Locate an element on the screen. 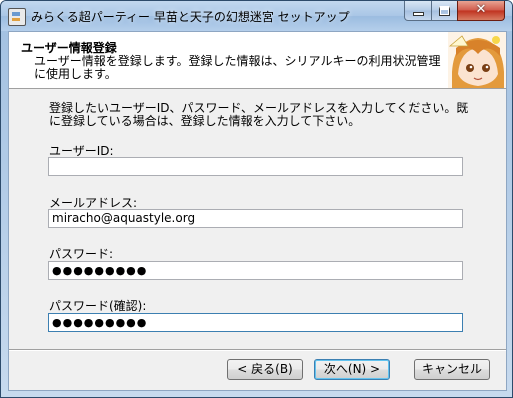 The height and width of the screenshot is (398, 513). password-confirm-input: ●●●●●●●●● is located at coordinates (255, 322).